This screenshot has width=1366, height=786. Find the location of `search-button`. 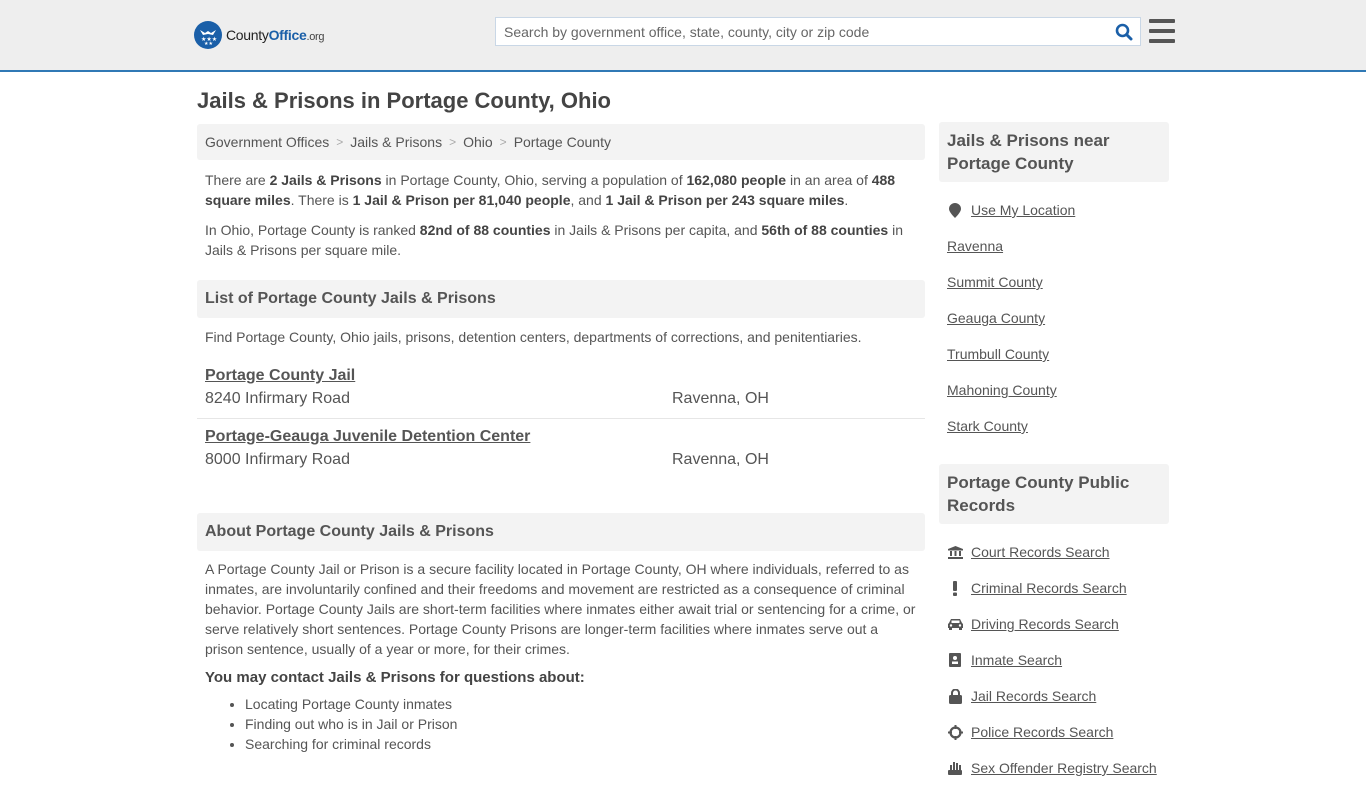

search-button is located at coordinates (1124, 31).